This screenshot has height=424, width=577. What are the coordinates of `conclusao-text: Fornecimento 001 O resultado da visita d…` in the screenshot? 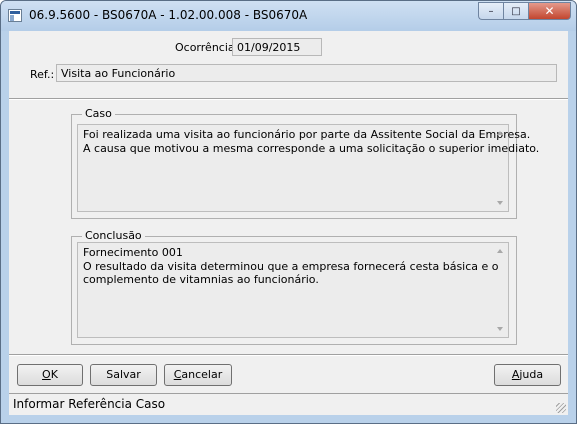 It's located at (291, 266).